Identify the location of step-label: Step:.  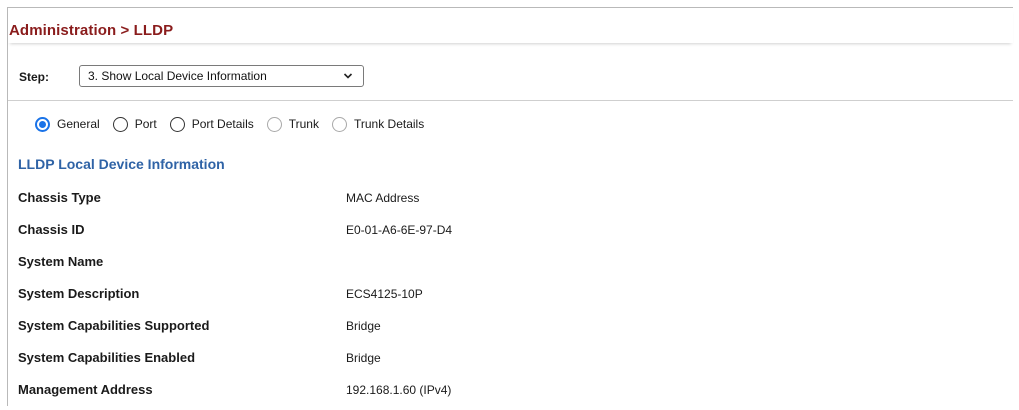
(34, 77).